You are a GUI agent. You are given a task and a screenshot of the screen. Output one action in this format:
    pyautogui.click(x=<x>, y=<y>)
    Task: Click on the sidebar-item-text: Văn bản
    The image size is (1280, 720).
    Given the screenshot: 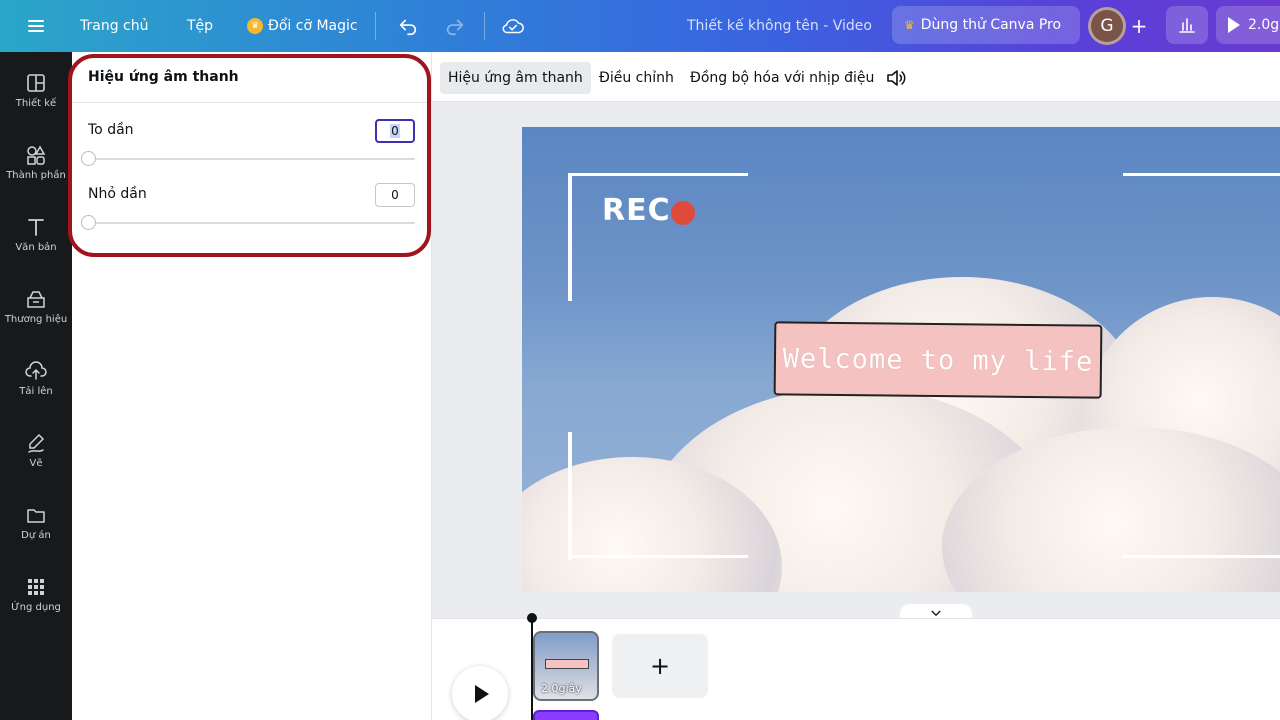 What is the action you would take?
    pyautogui.click(x=36, y=246)
    